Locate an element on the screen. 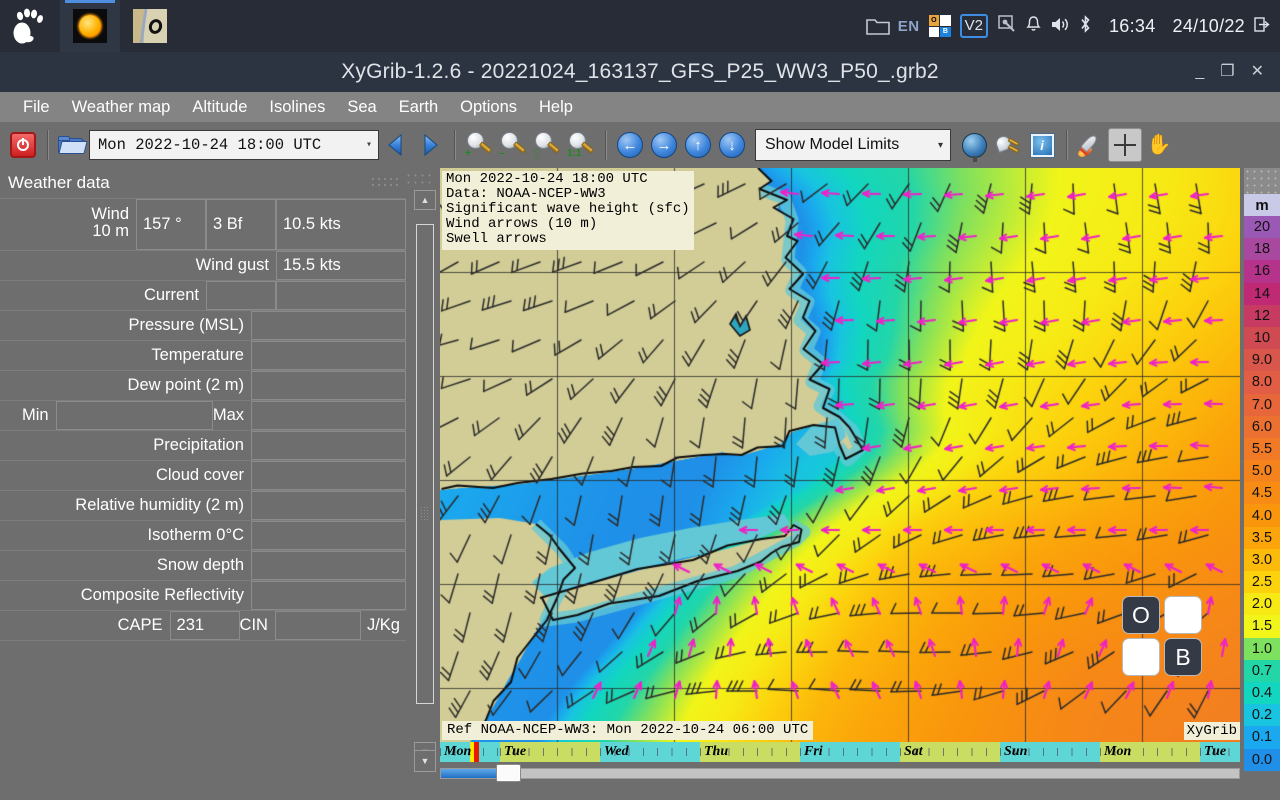  pan-down-button: ↓ is located at coordinates (732, 145).